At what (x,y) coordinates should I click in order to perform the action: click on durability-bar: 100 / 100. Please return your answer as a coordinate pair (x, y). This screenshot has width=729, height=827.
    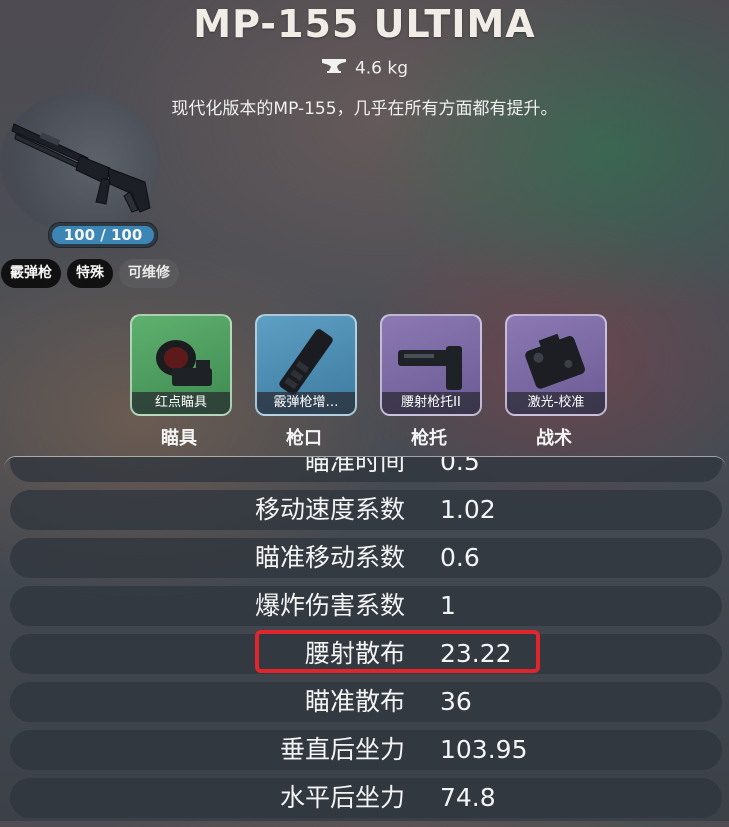
    Looking at the image, I should click on (103, 235).